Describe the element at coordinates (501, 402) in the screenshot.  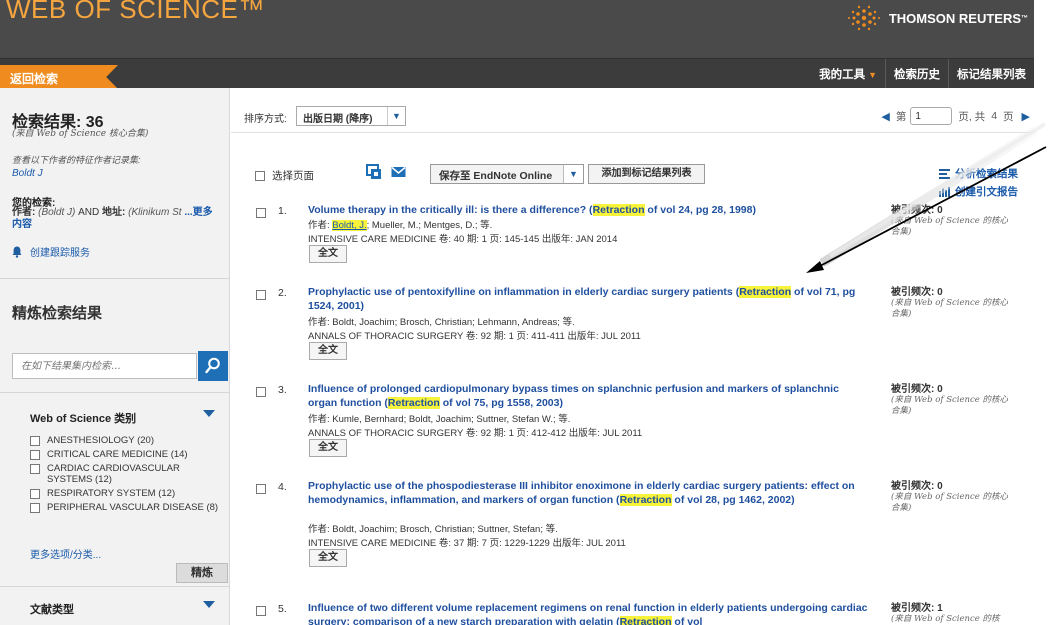
I see `title-text: of vol 75, pg 1558, 2003)` at that location.